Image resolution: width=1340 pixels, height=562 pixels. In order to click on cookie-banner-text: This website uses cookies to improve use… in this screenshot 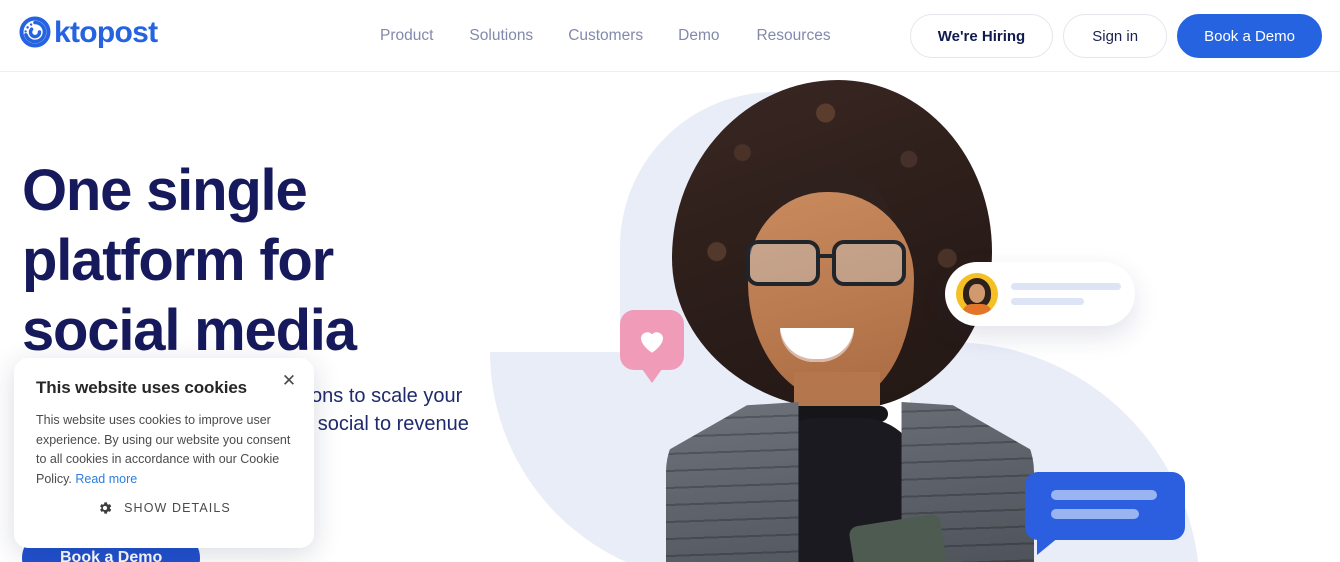, I will do `click(164, 450)`.